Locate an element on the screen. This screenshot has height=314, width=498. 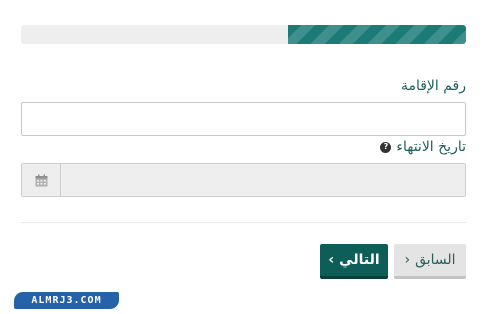
next-label: التالي is located at coordinates (359, 260).